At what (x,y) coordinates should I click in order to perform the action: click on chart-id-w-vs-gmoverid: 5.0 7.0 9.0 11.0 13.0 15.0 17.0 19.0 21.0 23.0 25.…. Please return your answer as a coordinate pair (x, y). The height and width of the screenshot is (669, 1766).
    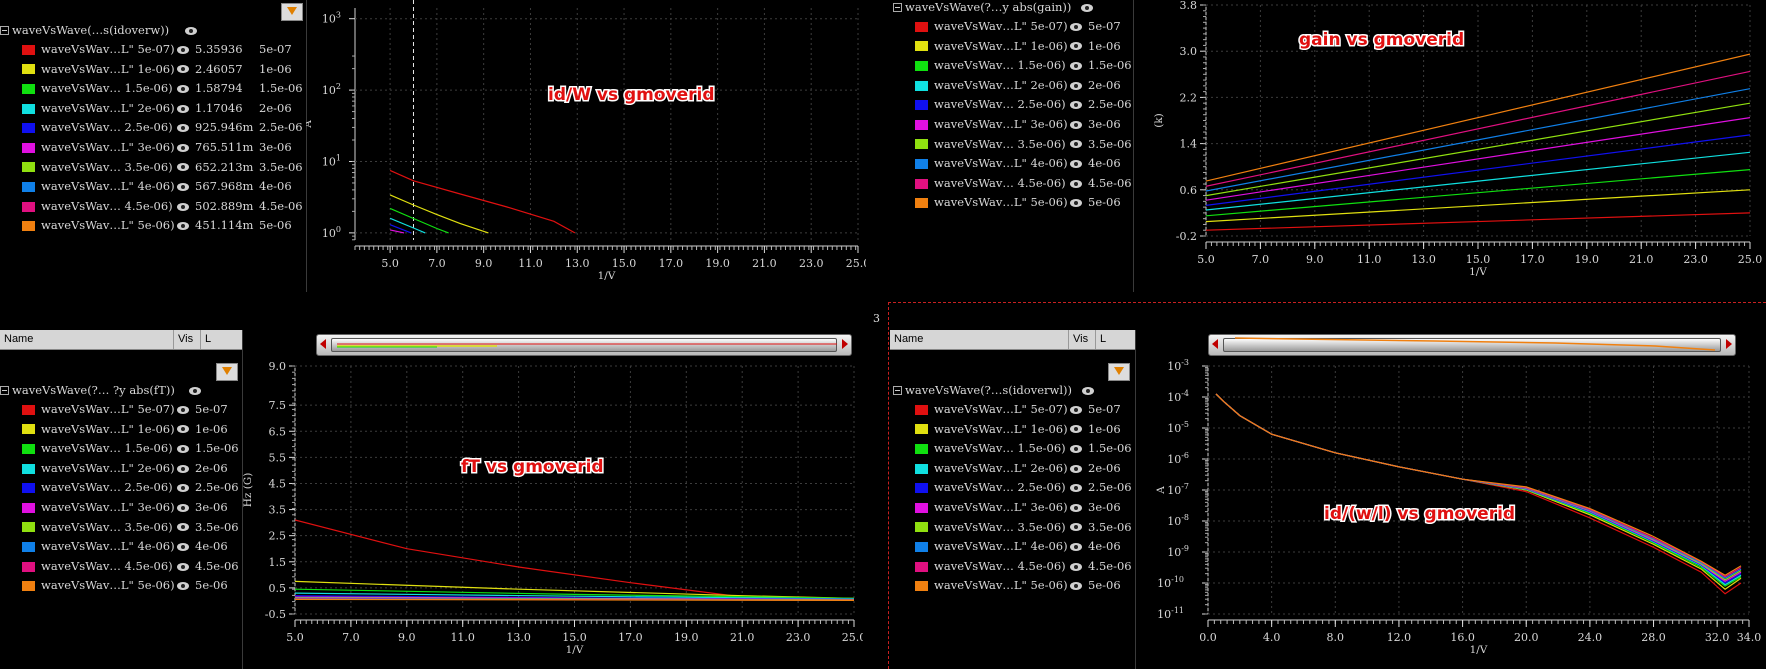
    Looking at the image, I should click on (586, 146).